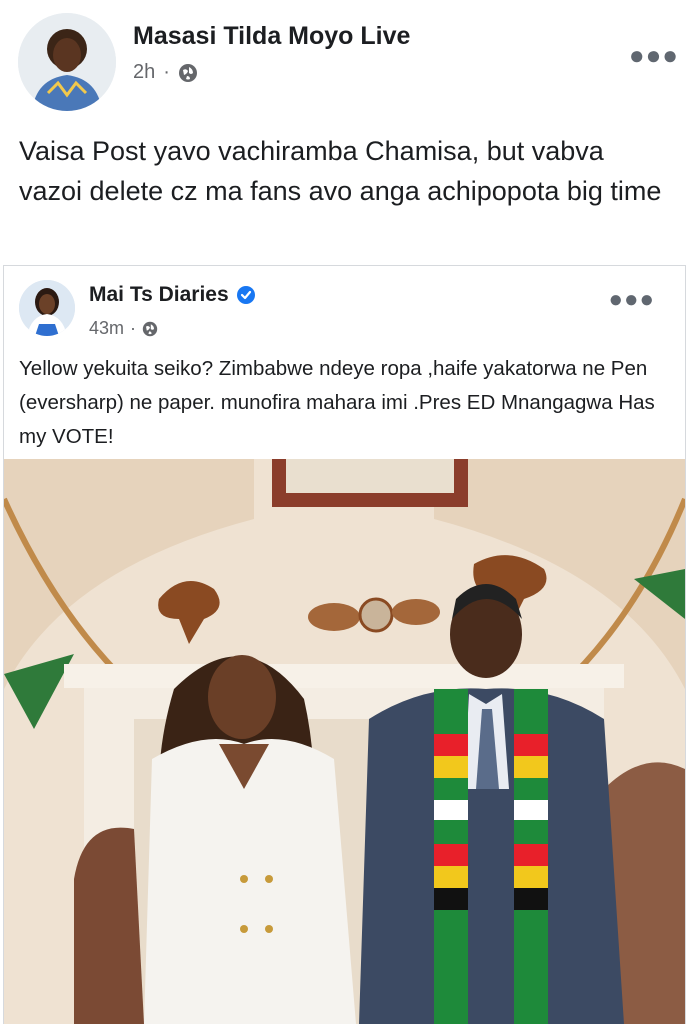 The width and height of the screenshot is (689, 1024). What do you see at coordinates (67, 62) in the screenshot?
I see `author-avatar` at bounding box center [67, 62].